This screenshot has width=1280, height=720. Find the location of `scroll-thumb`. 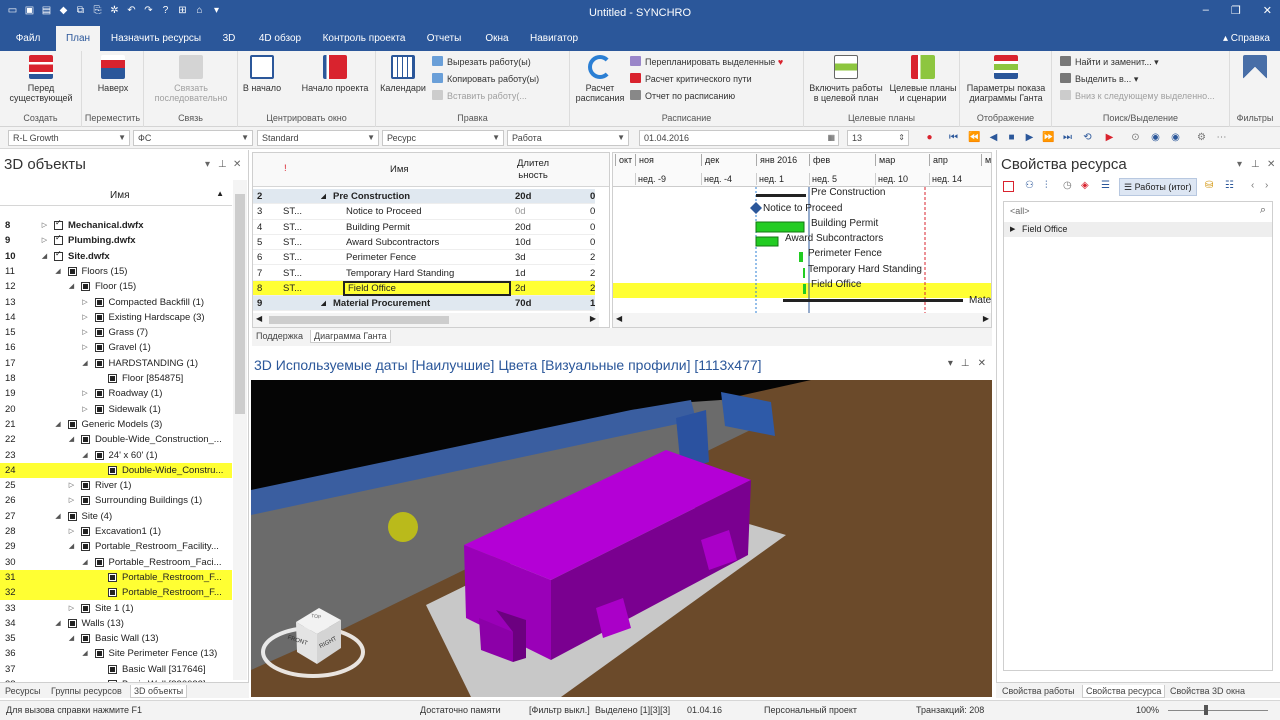

scroll-thumb is located at coordinates (359, 320).